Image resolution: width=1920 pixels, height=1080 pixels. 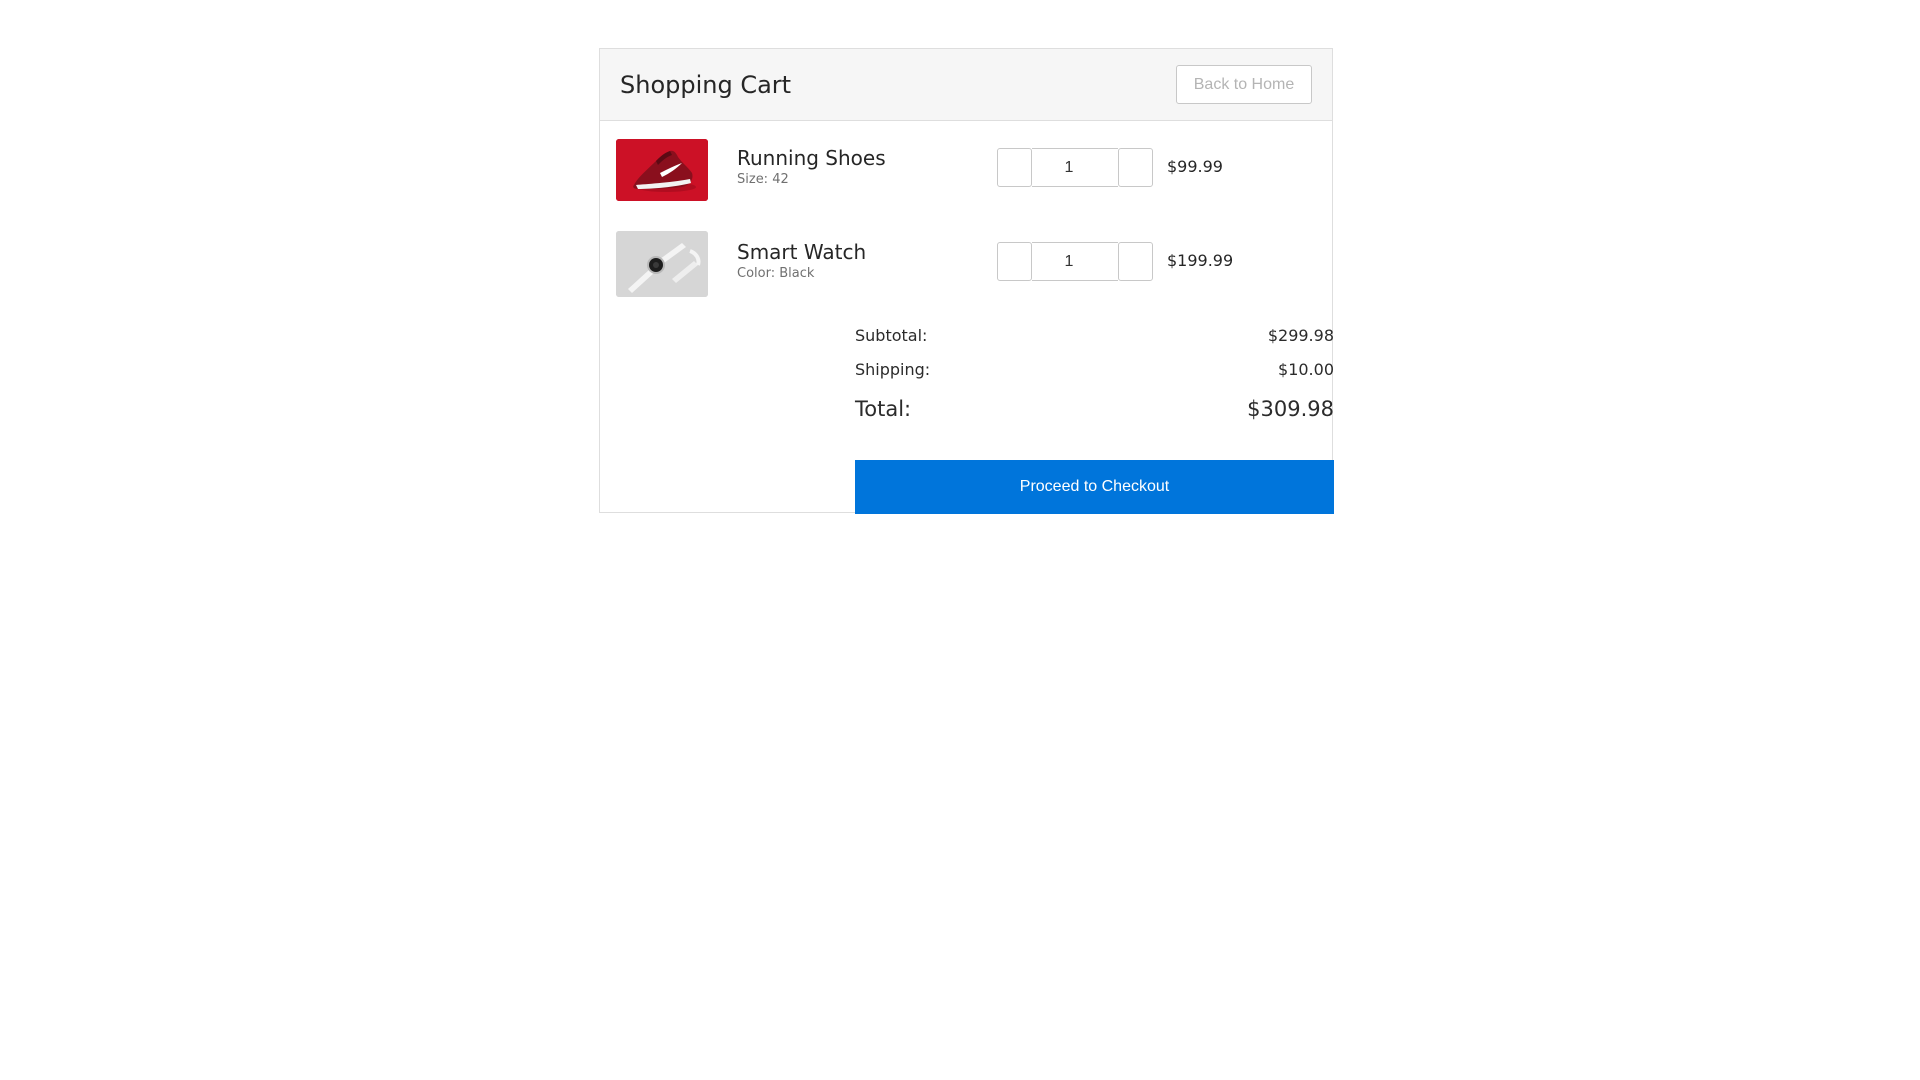 I want to click on item-color: Color: Black, so click(x=776, y=273).